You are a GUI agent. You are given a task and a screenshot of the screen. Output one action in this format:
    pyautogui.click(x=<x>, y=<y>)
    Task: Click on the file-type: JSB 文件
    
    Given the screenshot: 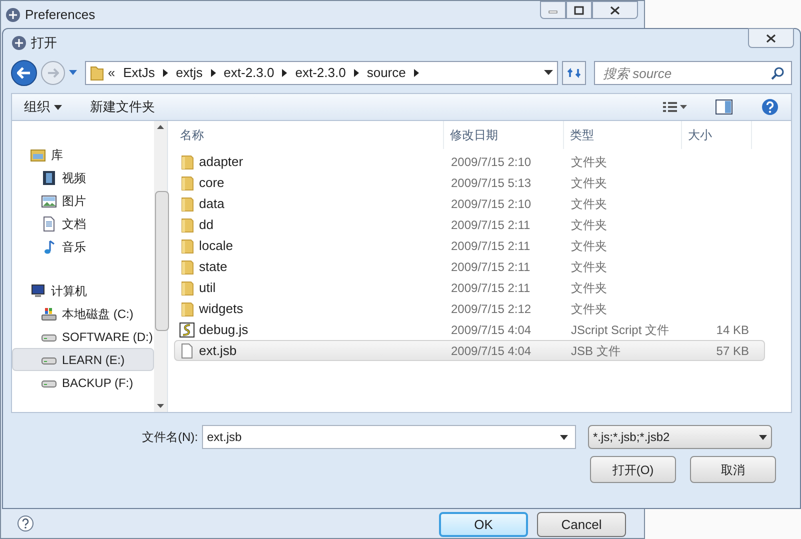 What is the action you would take?
    pyautogui.click(x=596, y=351)
    